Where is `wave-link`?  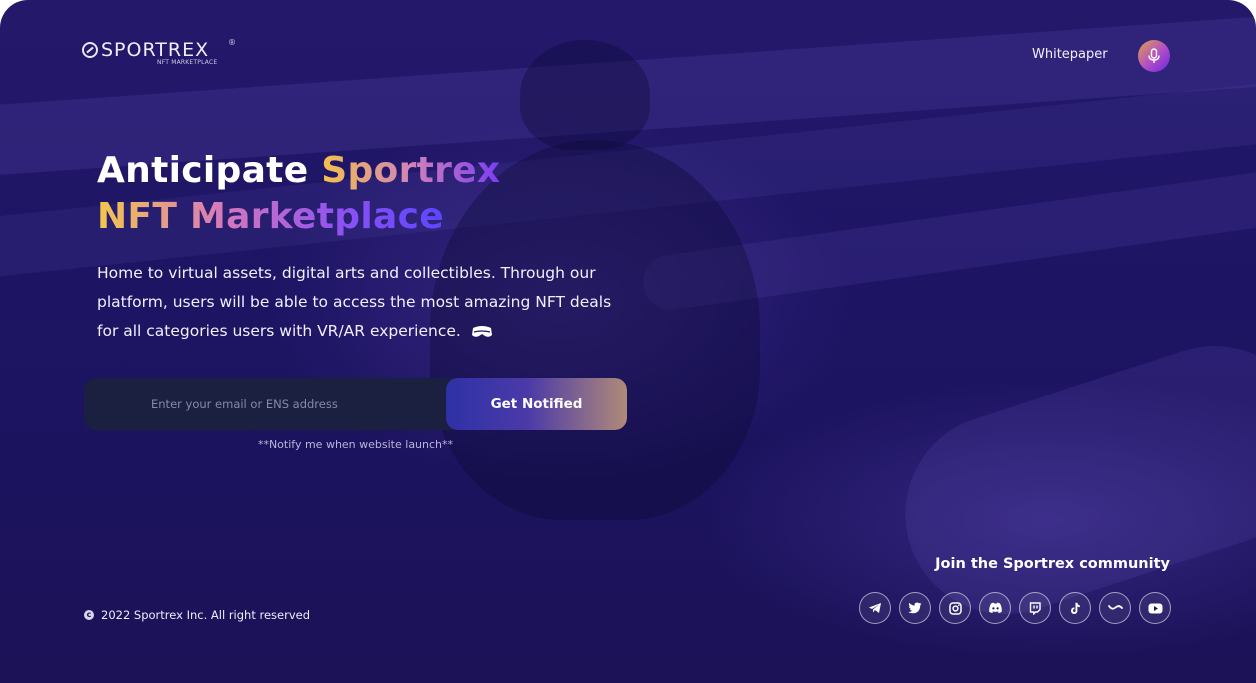 wave-link is located at coordinates (1115, 608).